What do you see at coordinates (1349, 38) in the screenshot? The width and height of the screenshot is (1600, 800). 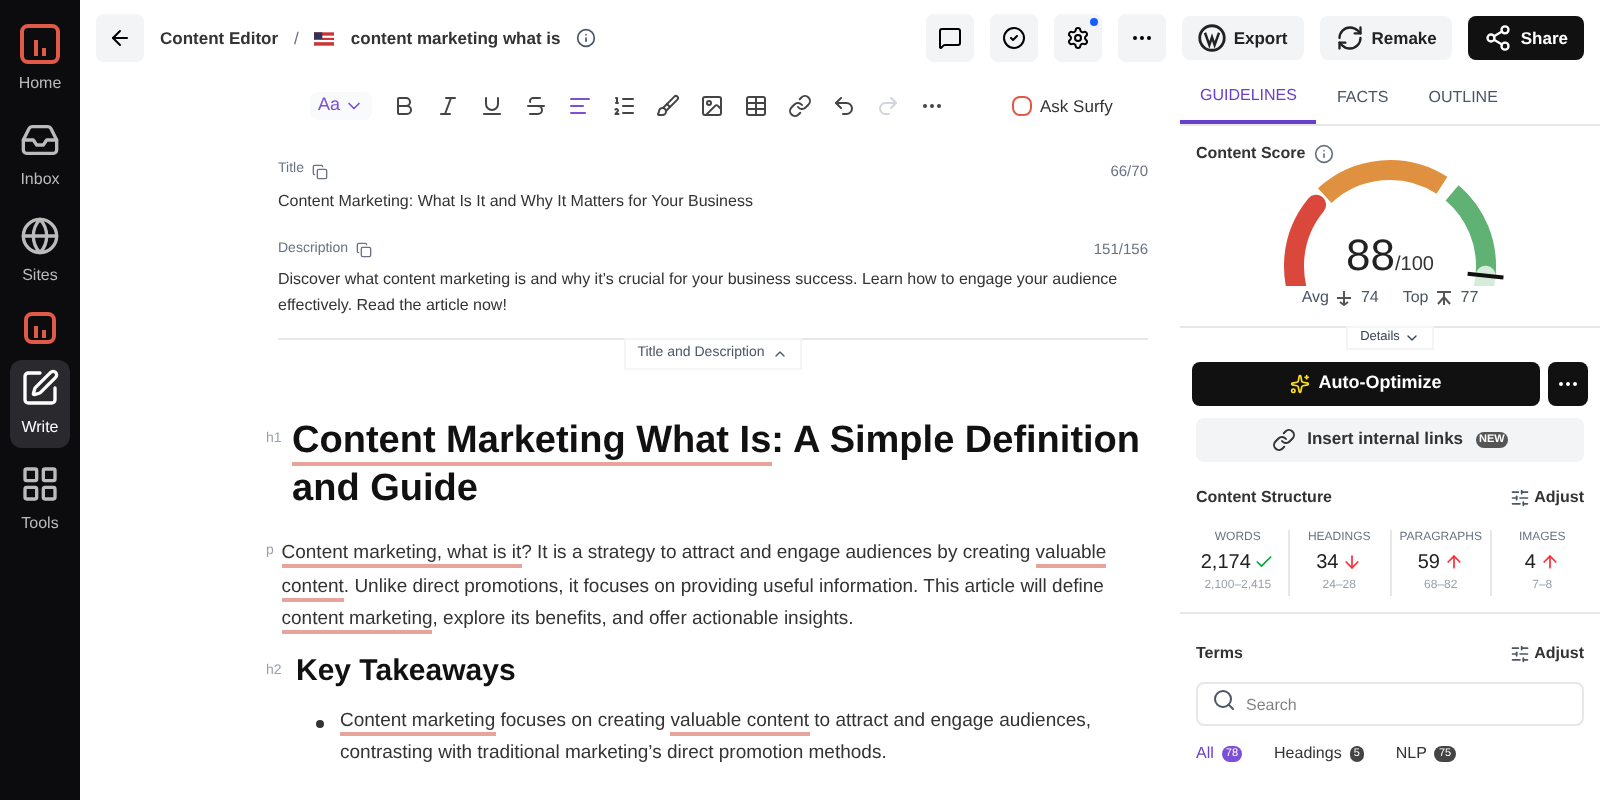 I see `refresh-icon` at bounding box center [1349, 38].